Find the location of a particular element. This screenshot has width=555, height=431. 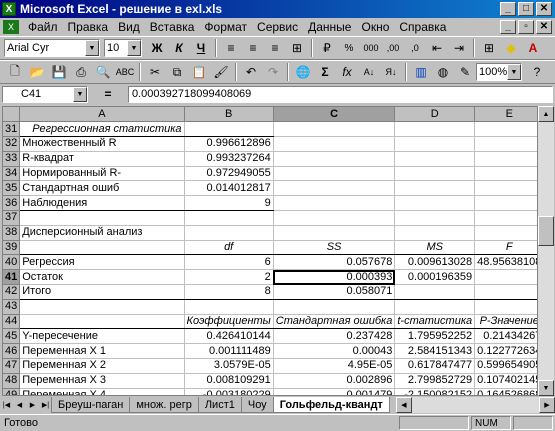

thousands-icon: 000 is located at coordinates (371, 48).